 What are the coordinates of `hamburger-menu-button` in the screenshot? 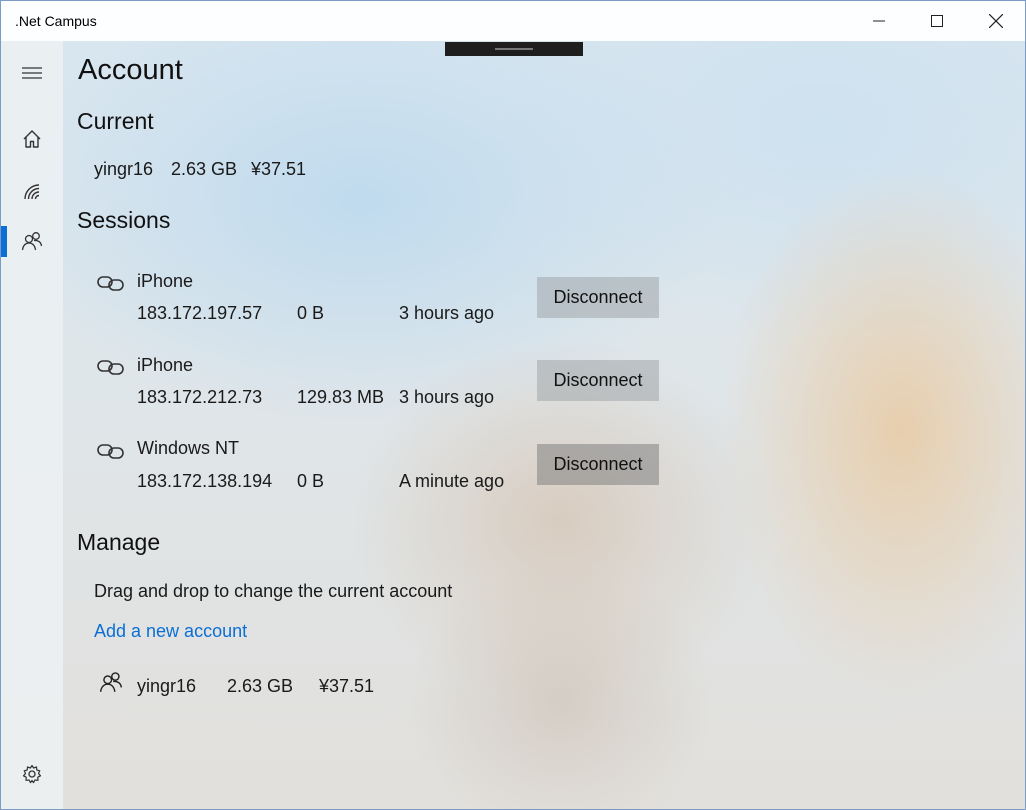 It's located at (32, 73).